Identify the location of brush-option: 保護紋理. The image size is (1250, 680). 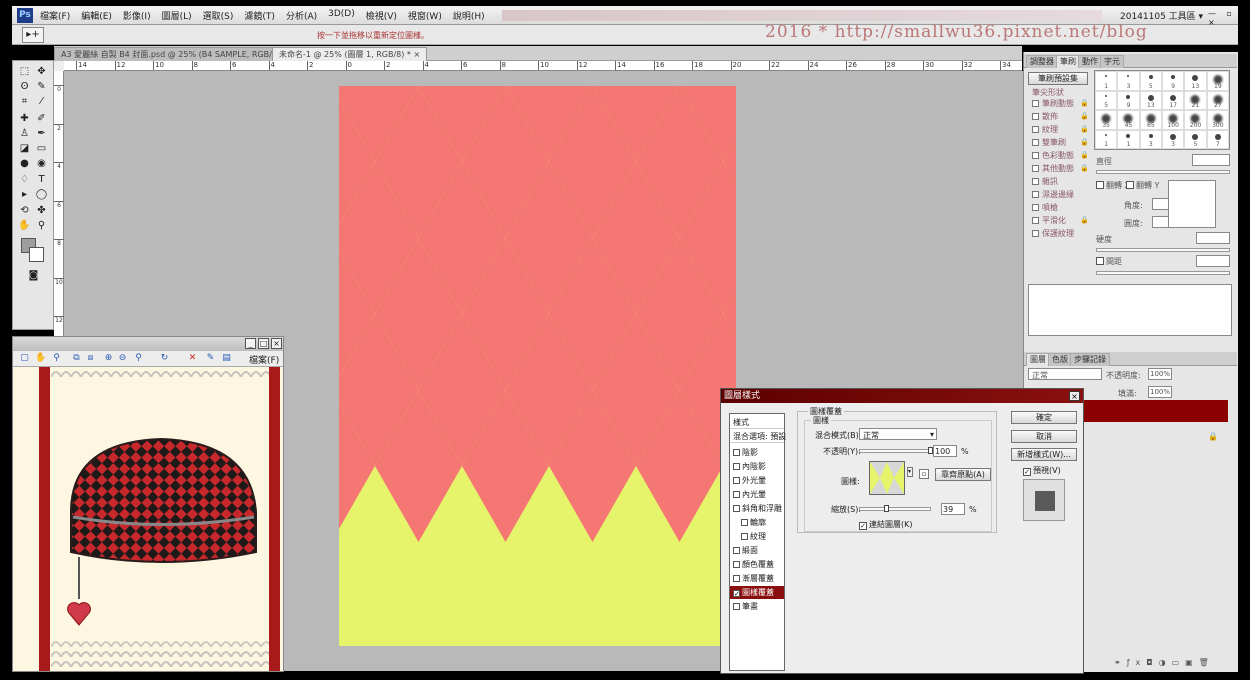
(1053, 233).